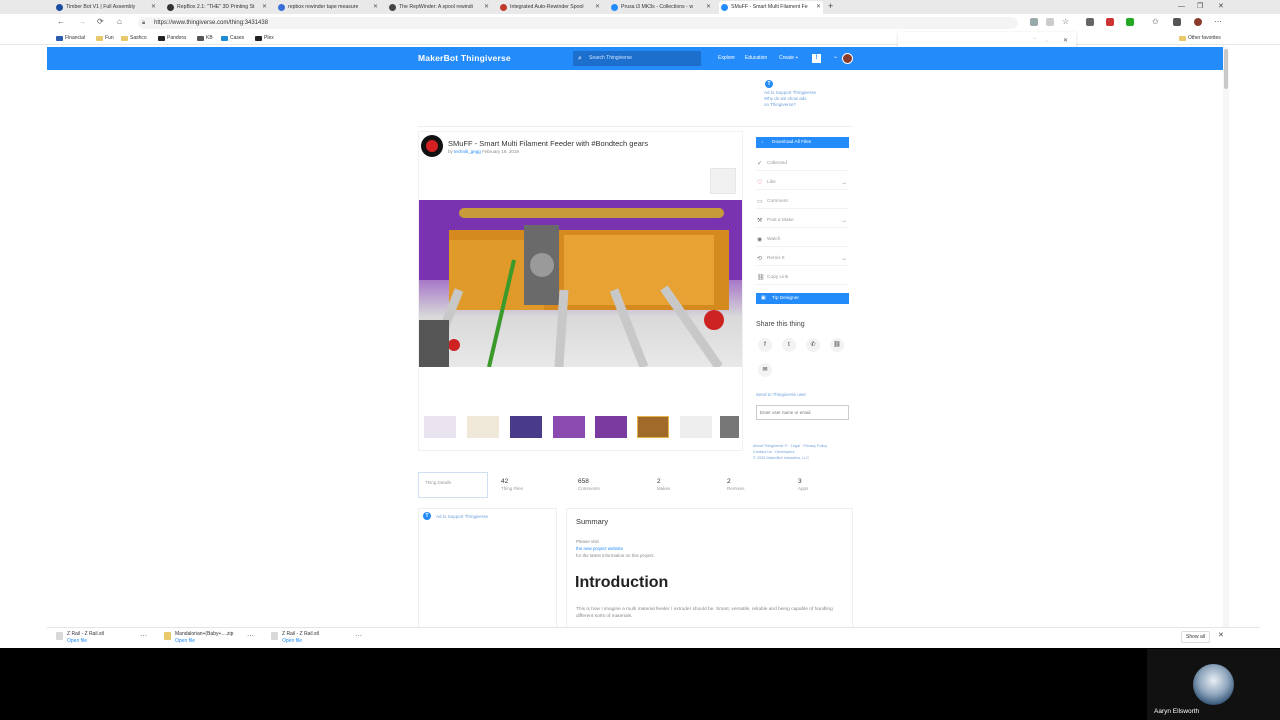  I want to click on creator-avatar, so click(432, 146).